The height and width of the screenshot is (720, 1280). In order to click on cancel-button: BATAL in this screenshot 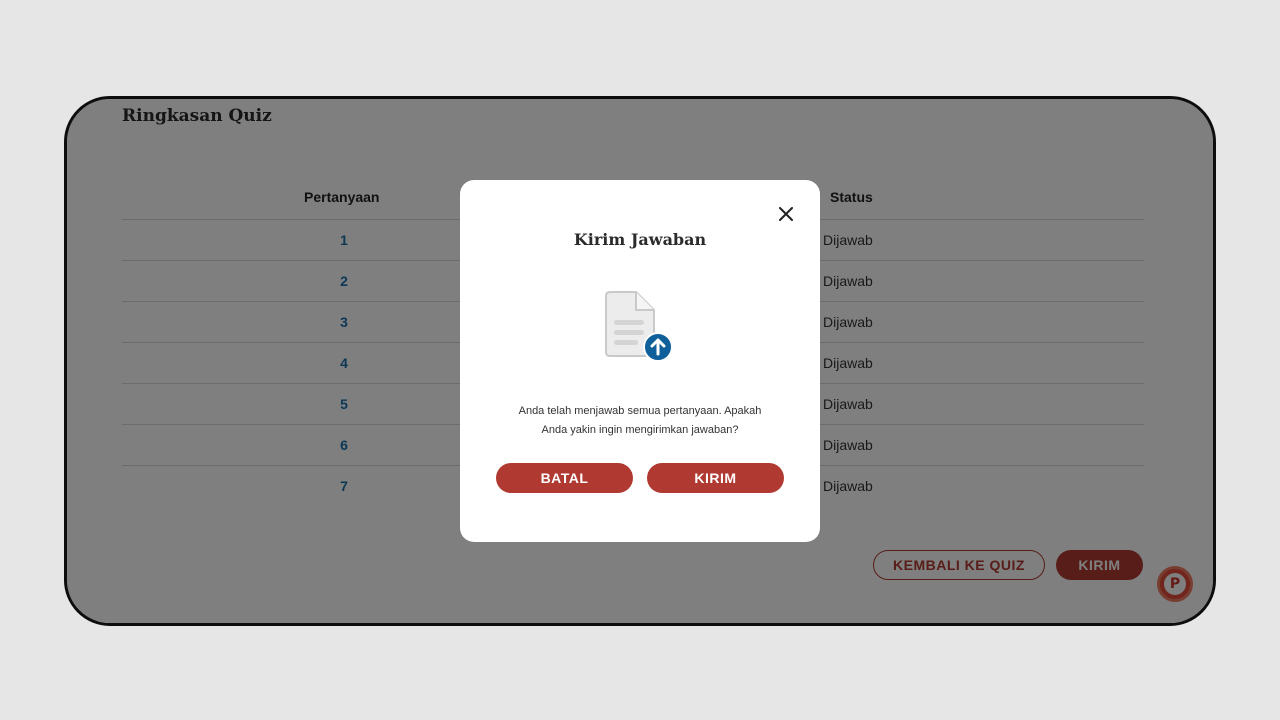, I will do `click(564, 478)`.